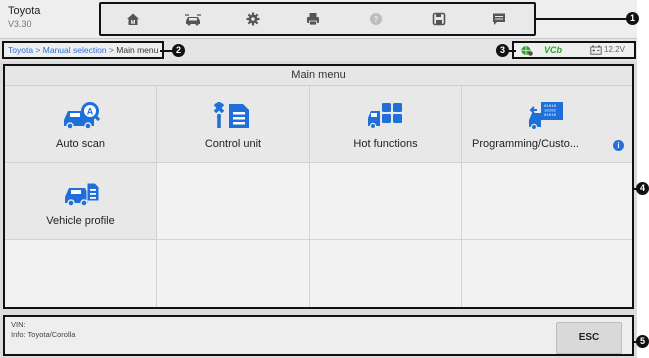 This screenshot has width=649, height=358. What do you see at coordinates (318, 335) in the screenshot?
I see `footer-bar: VIN: Info: Toyota/Corolla ESC` at bounding box center [318, 335].